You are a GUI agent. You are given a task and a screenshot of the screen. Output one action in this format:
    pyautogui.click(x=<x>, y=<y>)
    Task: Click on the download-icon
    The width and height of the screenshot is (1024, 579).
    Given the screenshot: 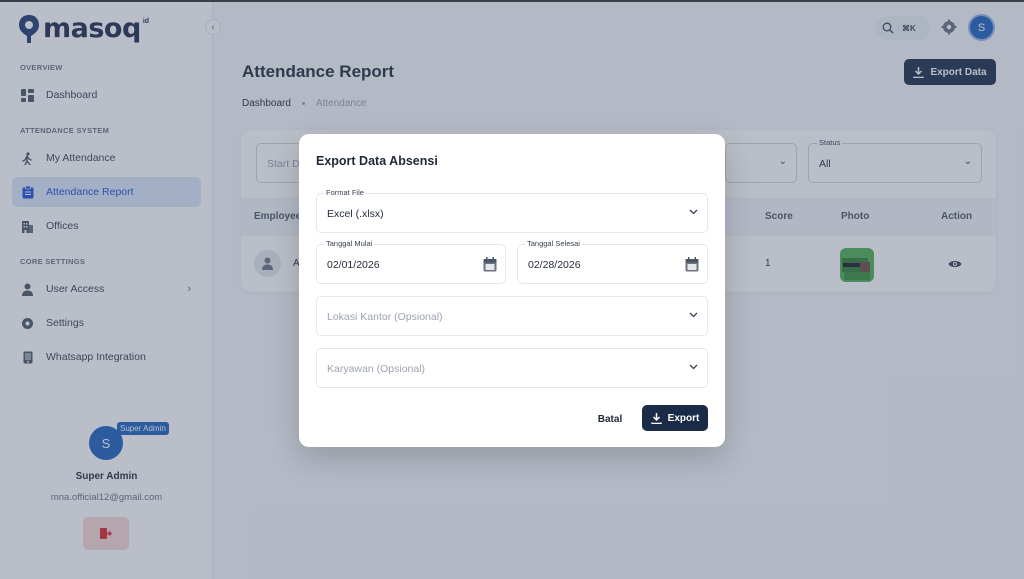 What is the action you would take?
    pyautogui.click(x=656, y=418)
    